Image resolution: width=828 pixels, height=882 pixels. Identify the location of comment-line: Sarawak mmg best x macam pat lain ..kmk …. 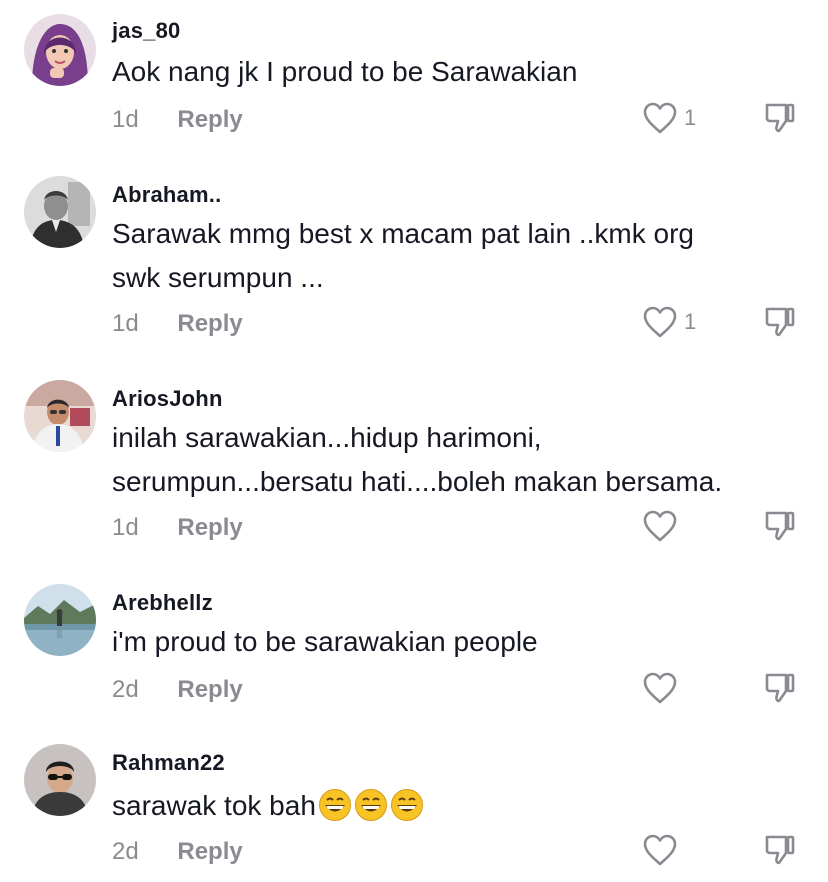
(403, 233).